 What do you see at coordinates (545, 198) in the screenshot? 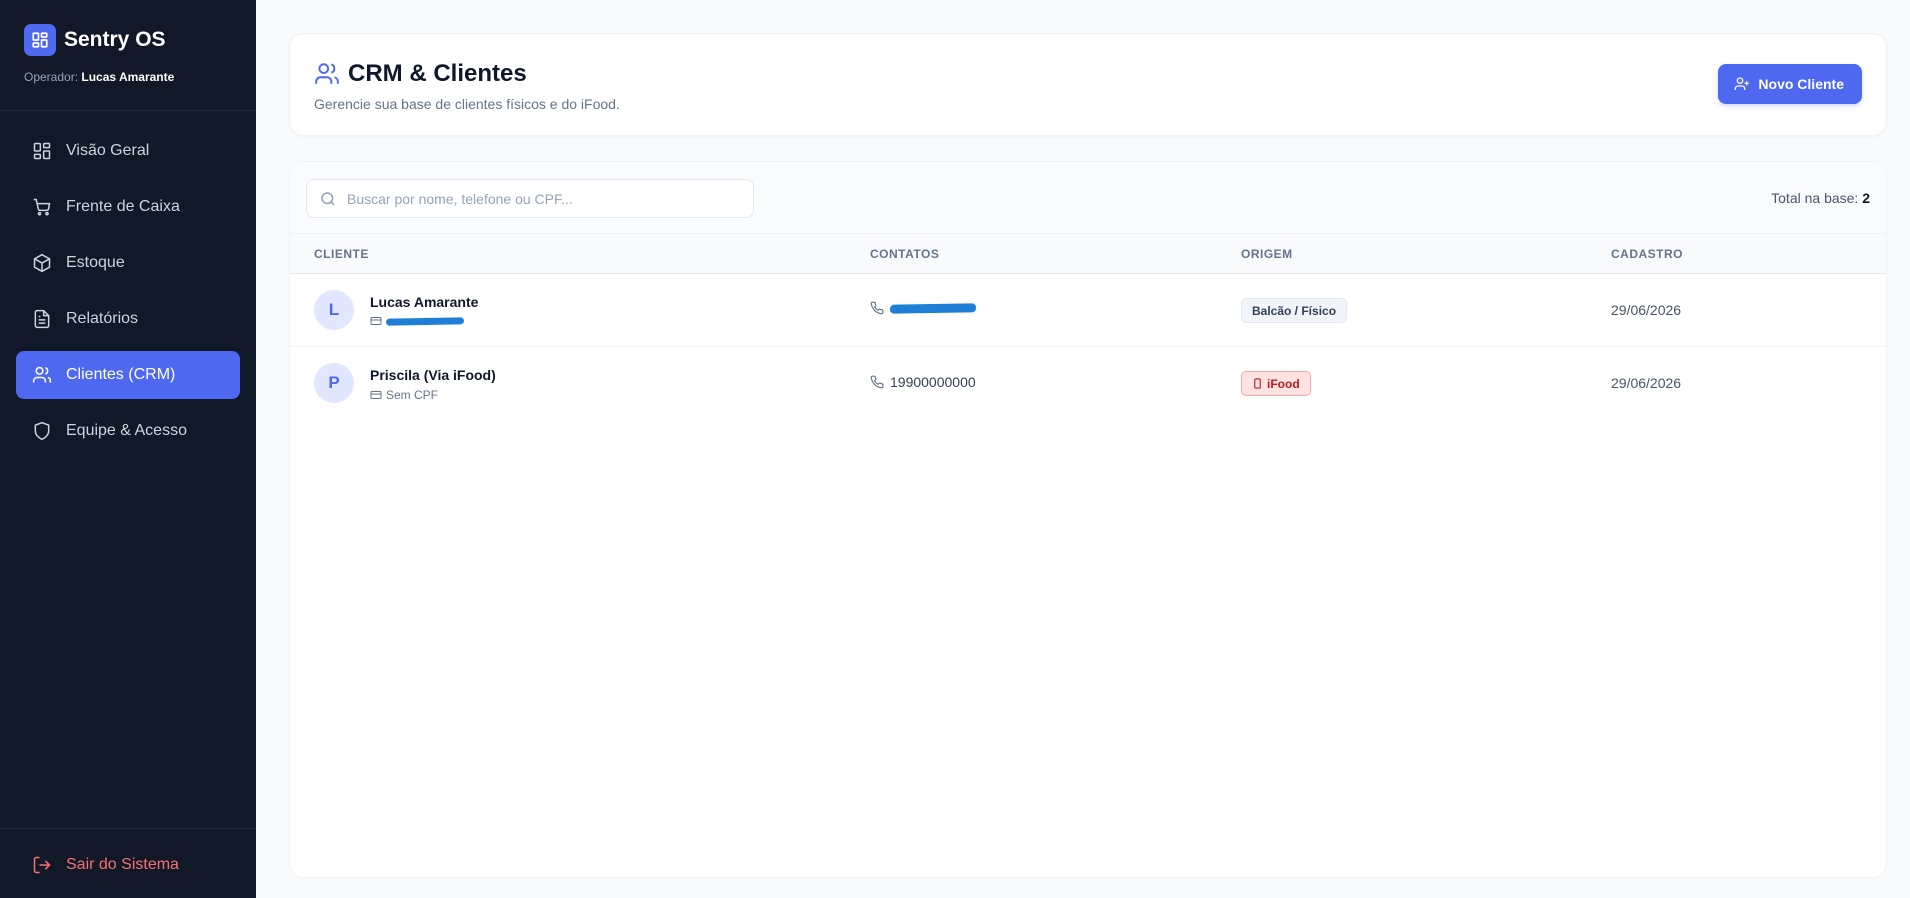
I see `search-input` at bounding box center [545, 198].